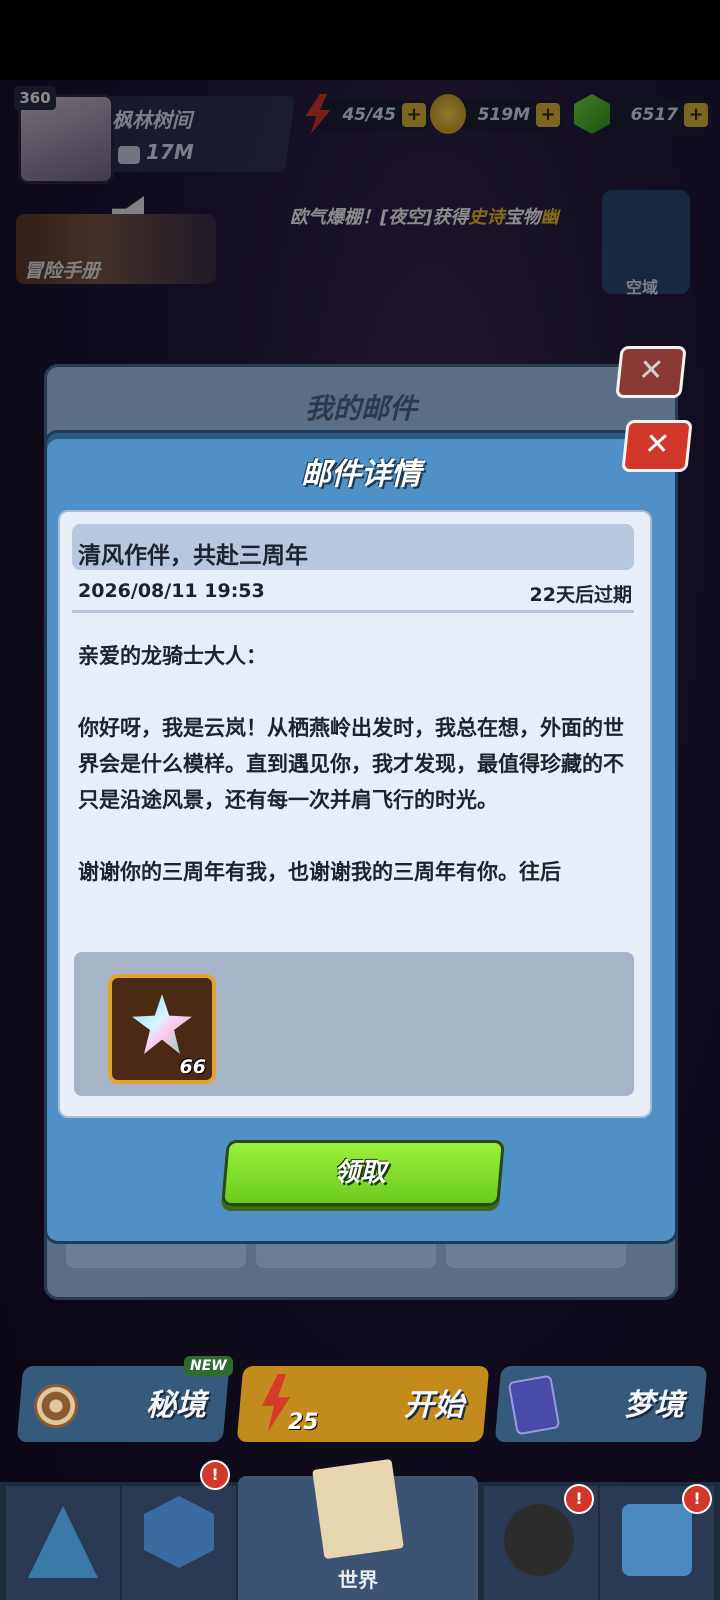 This screenshot has width=720, height=1600. I want to click on mail-date: 2026/08/11 19:53, so click(171, 591).